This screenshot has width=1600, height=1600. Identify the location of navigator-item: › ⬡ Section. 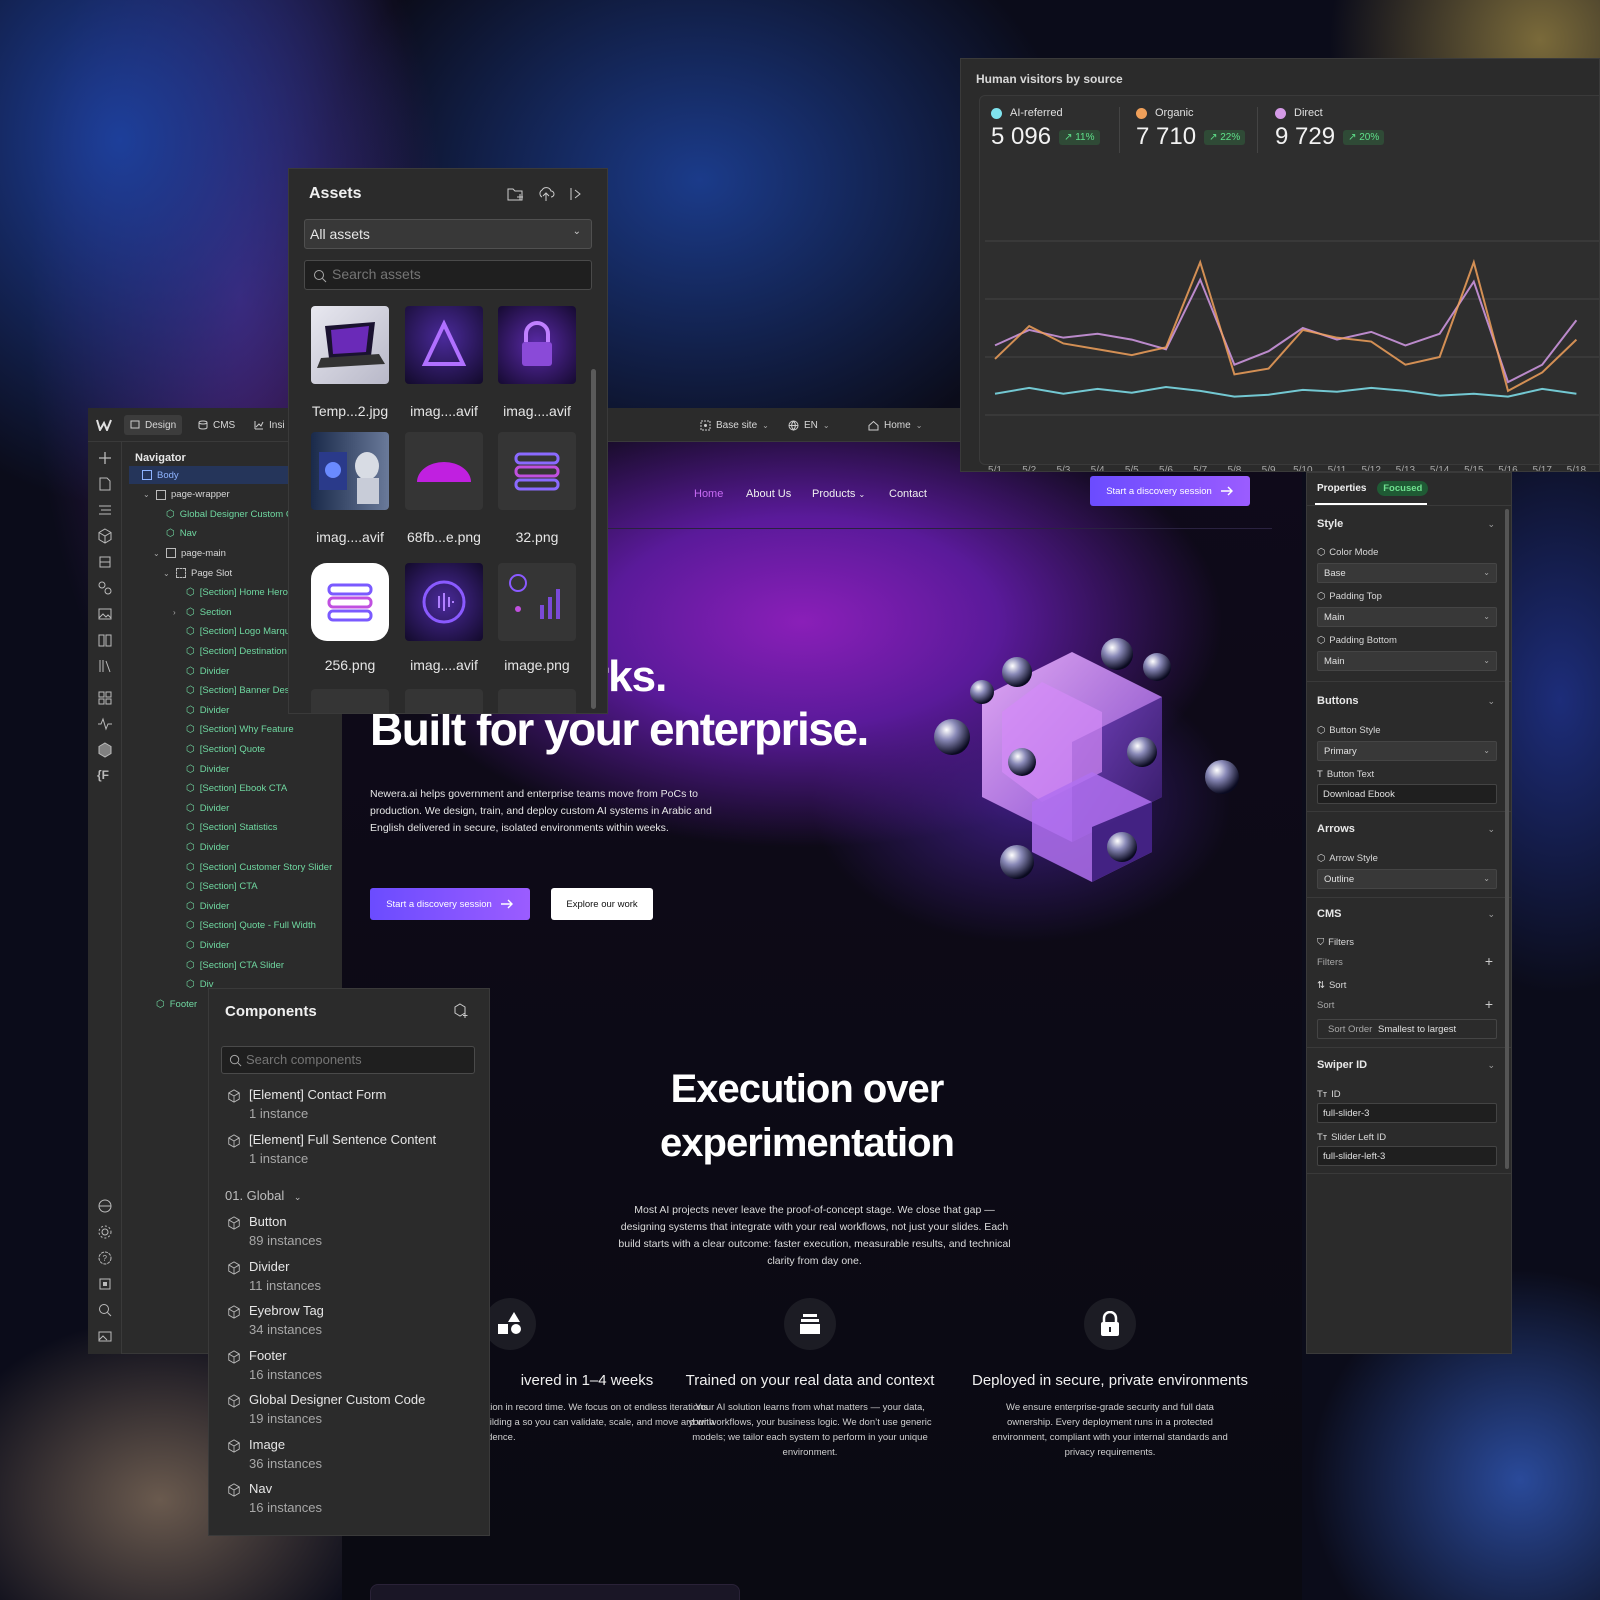
(202, 612).